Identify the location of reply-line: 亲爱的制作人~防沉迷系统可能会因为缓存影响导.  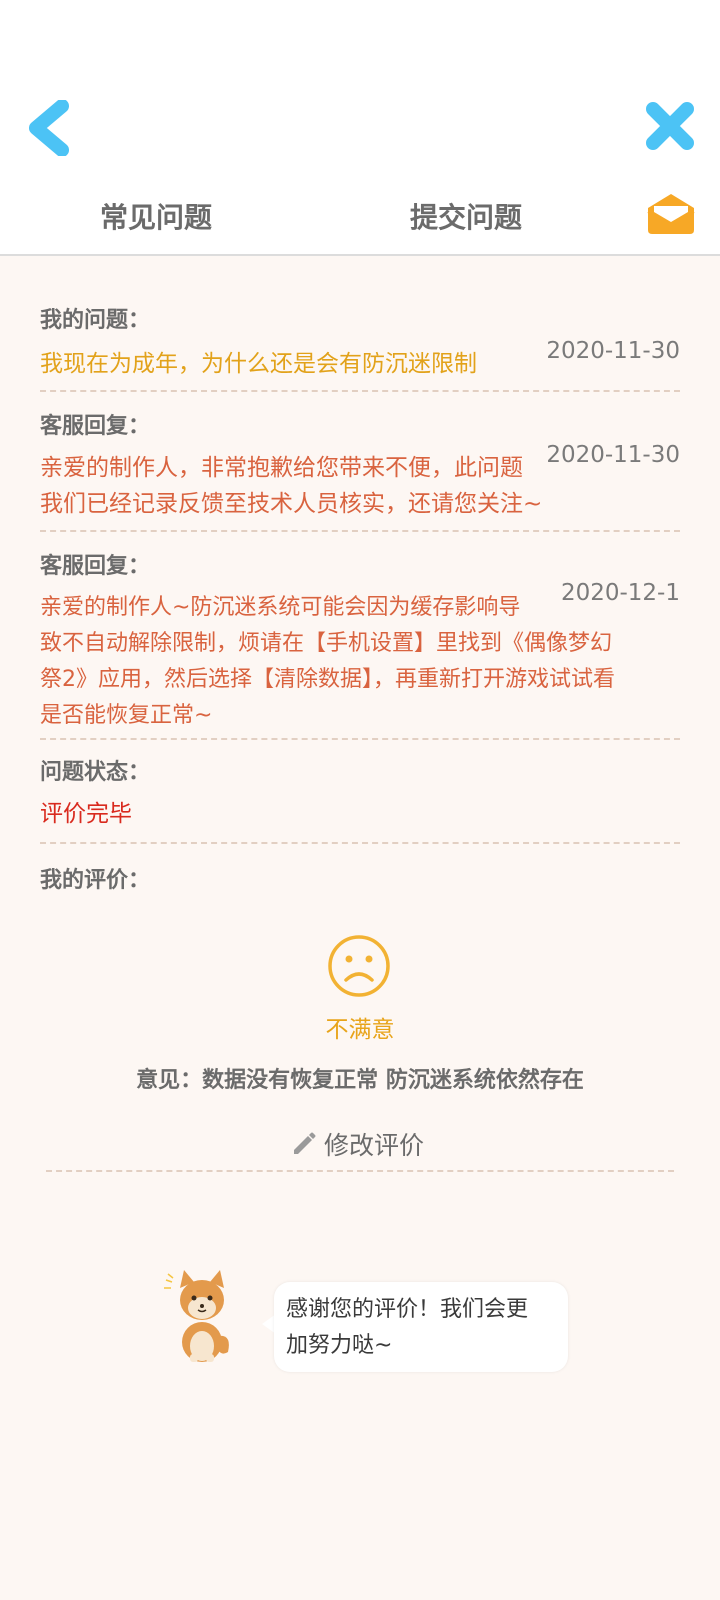
(280, 607).